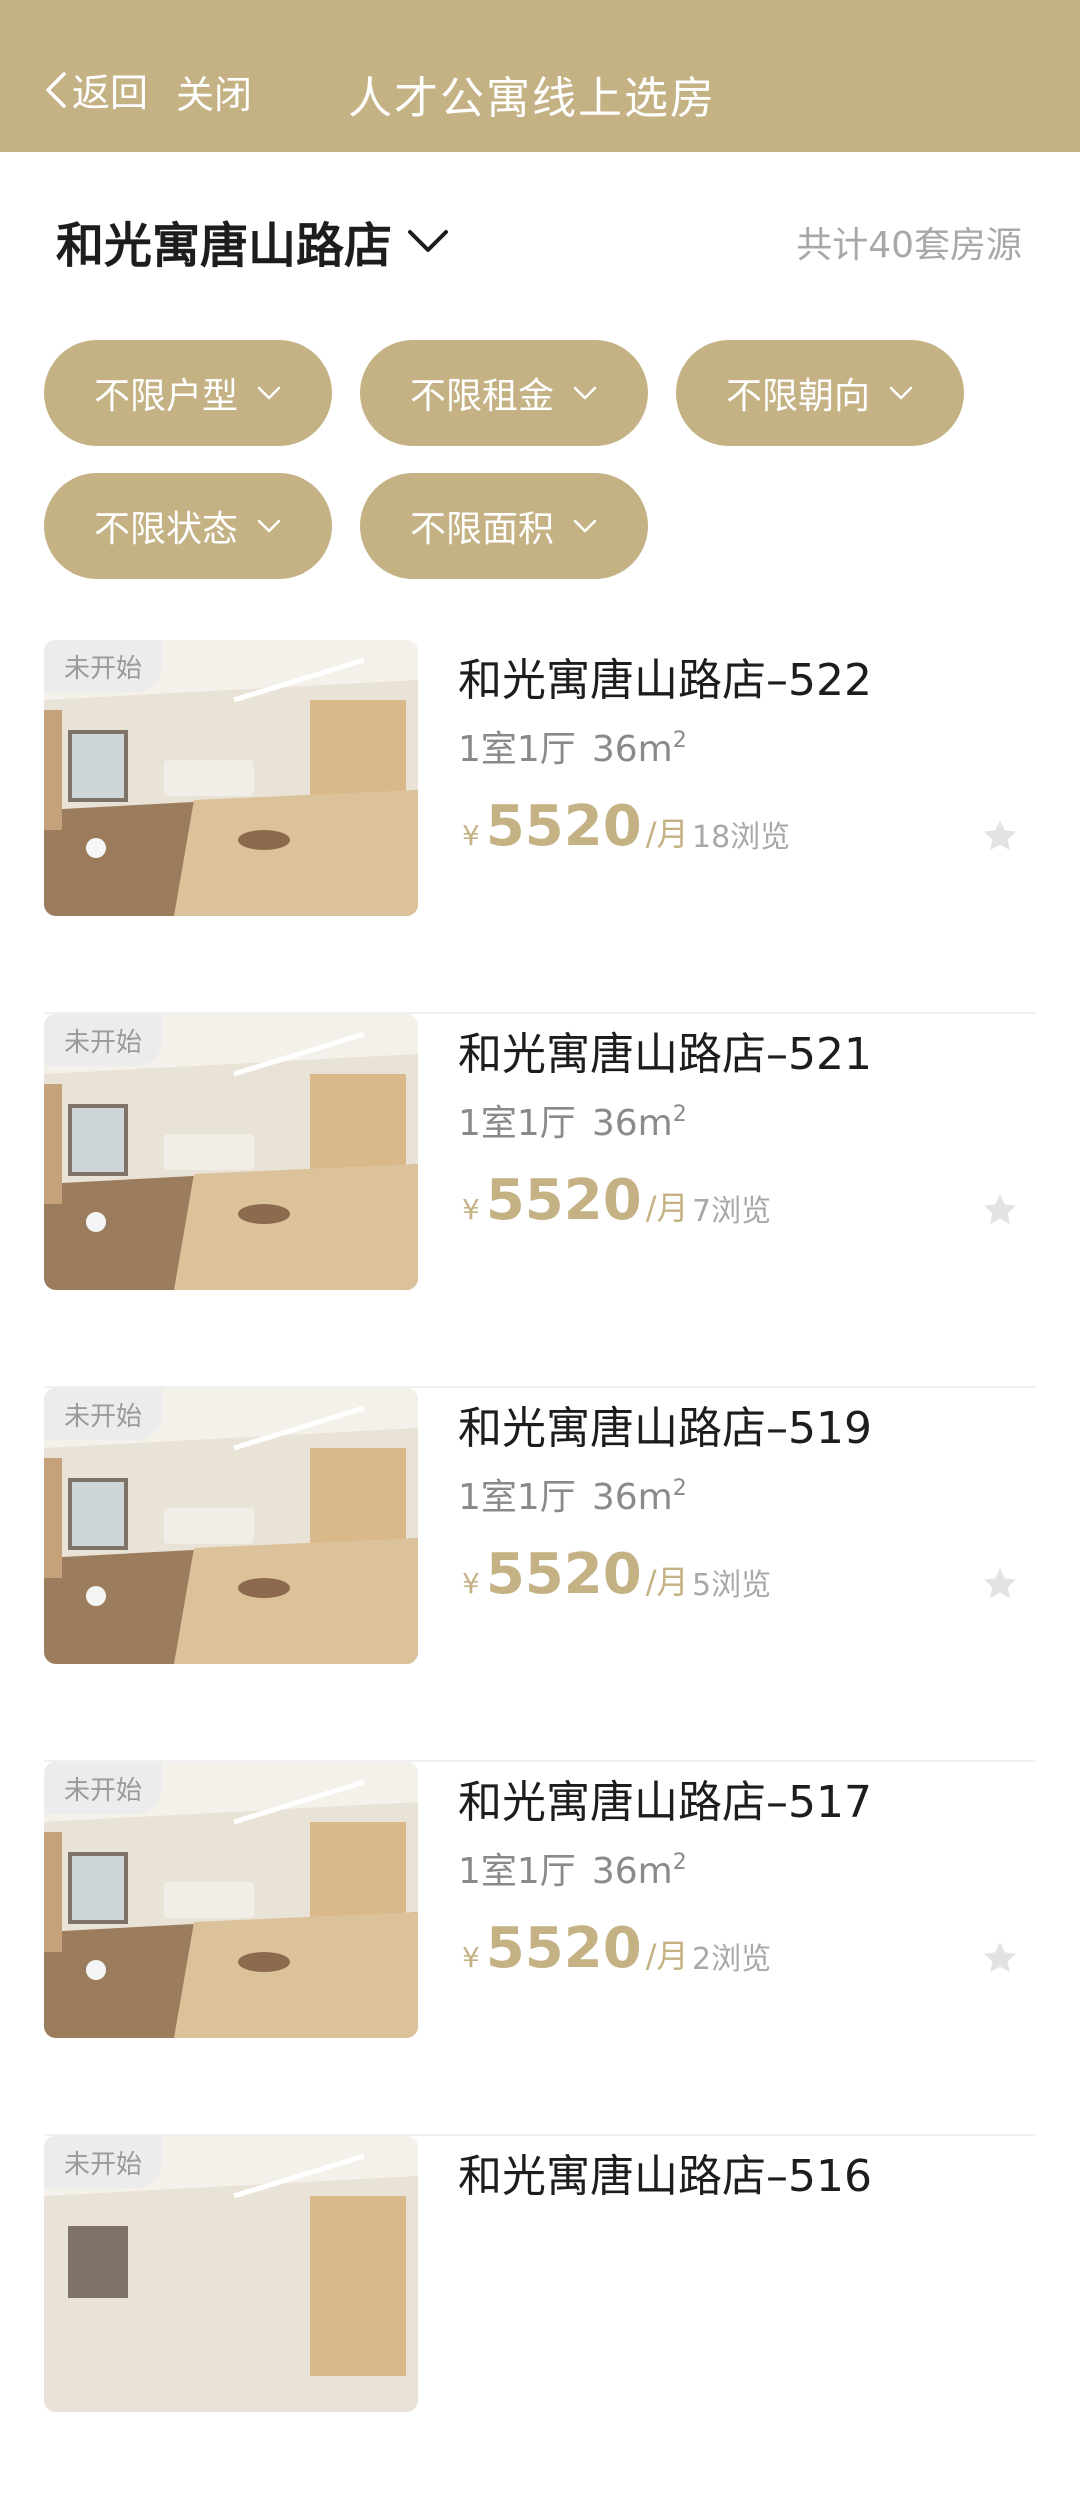 This screenshot has height=2510, width=1080. I want to click on filter-chip-orientation: 不限朝向, so click(820, 393).